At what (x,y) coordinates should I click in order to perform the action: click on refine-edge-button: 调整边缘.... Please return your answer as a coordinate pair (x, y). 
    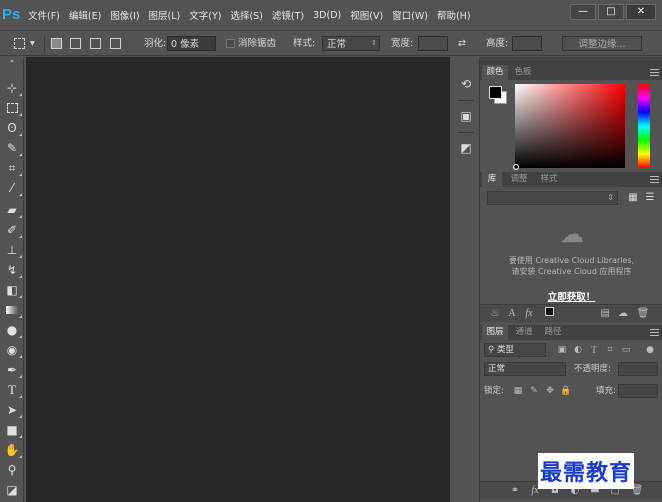
    Looking at the image, I should click on (602, 43).